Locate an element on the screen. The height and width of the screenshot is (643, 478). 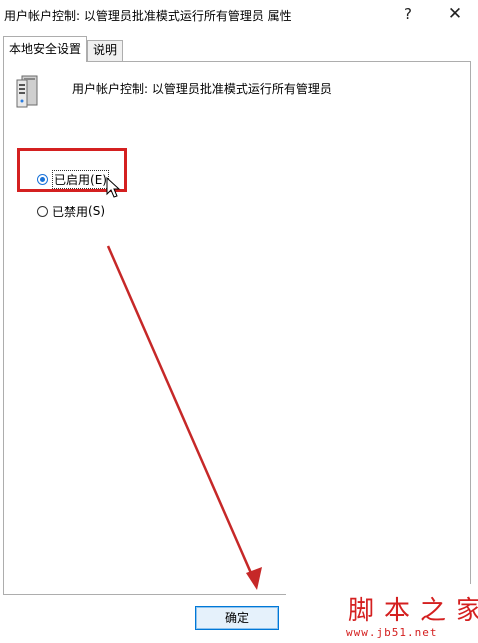
window-title: 用户帐户控制: 以管理员批准模式运行所有管理员 属性 is located at coordinates (148, 16).